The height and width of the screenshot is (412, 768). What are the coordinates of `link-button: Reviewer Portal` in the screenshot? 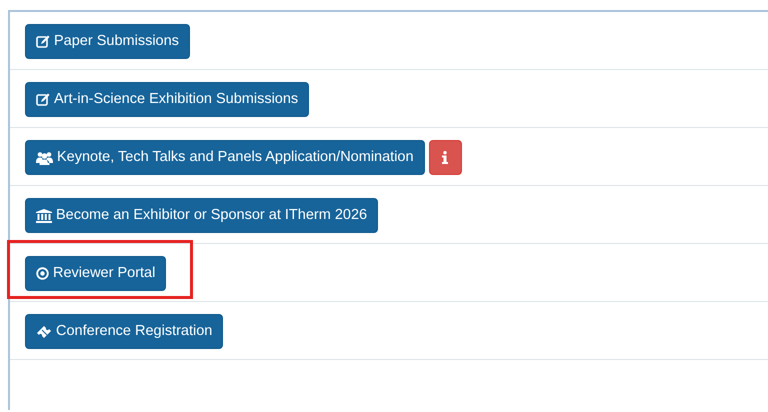 It's located at (95, 273).